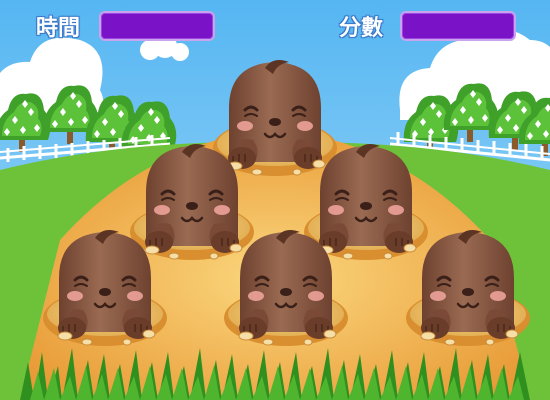 The width and height of the screenshot is (550, 400). What do you see at coordinates (287, 287) in the screenshot?
I see `mole-bottom-center` at bounding box center [287, 287].